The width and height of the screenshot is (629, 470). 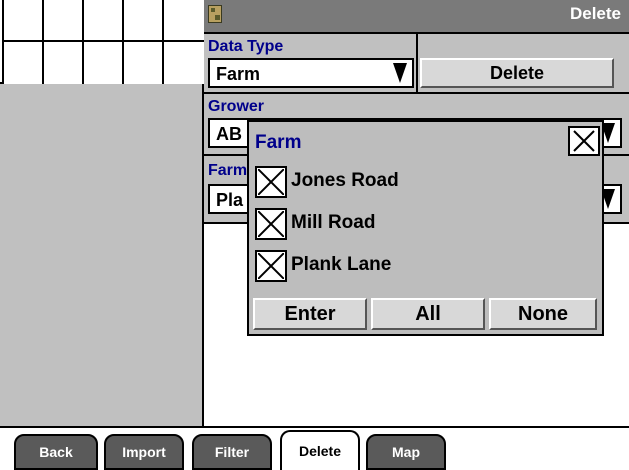 I want to click on close-icon, so click(x=584, y=141).